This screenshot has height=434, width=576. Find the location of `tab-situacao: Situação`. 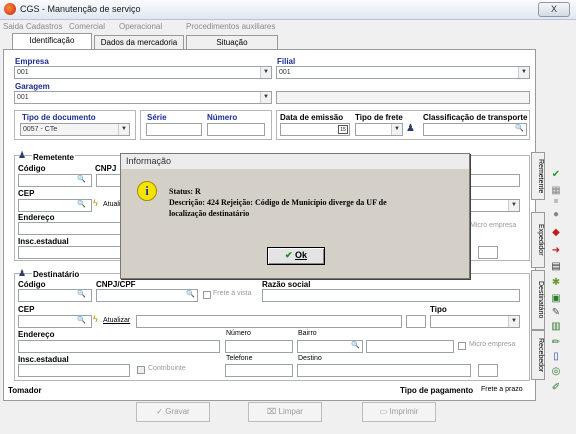

tab-situacao: Situação is located at coordinates (232, 42).